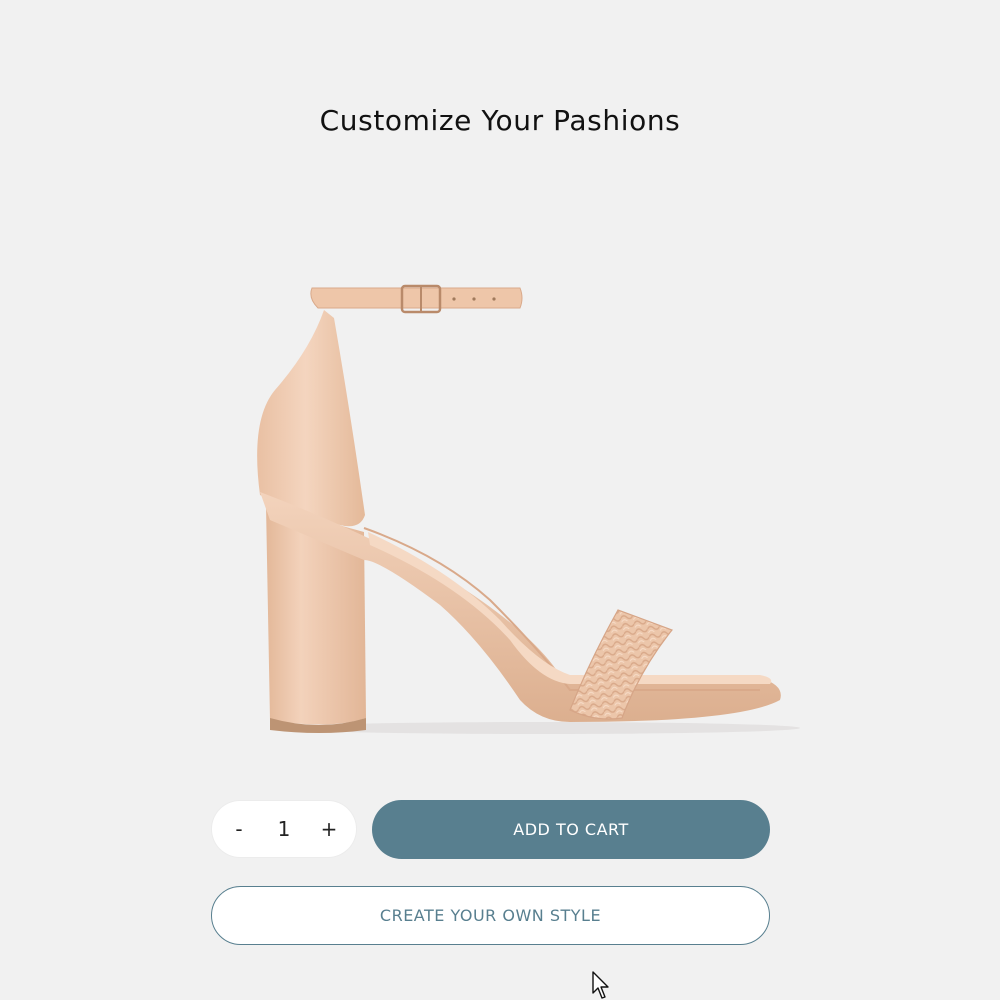  I want to click on create-your-own-style-button: CREATE YOUR OWN STYLE, so click(490, 915).